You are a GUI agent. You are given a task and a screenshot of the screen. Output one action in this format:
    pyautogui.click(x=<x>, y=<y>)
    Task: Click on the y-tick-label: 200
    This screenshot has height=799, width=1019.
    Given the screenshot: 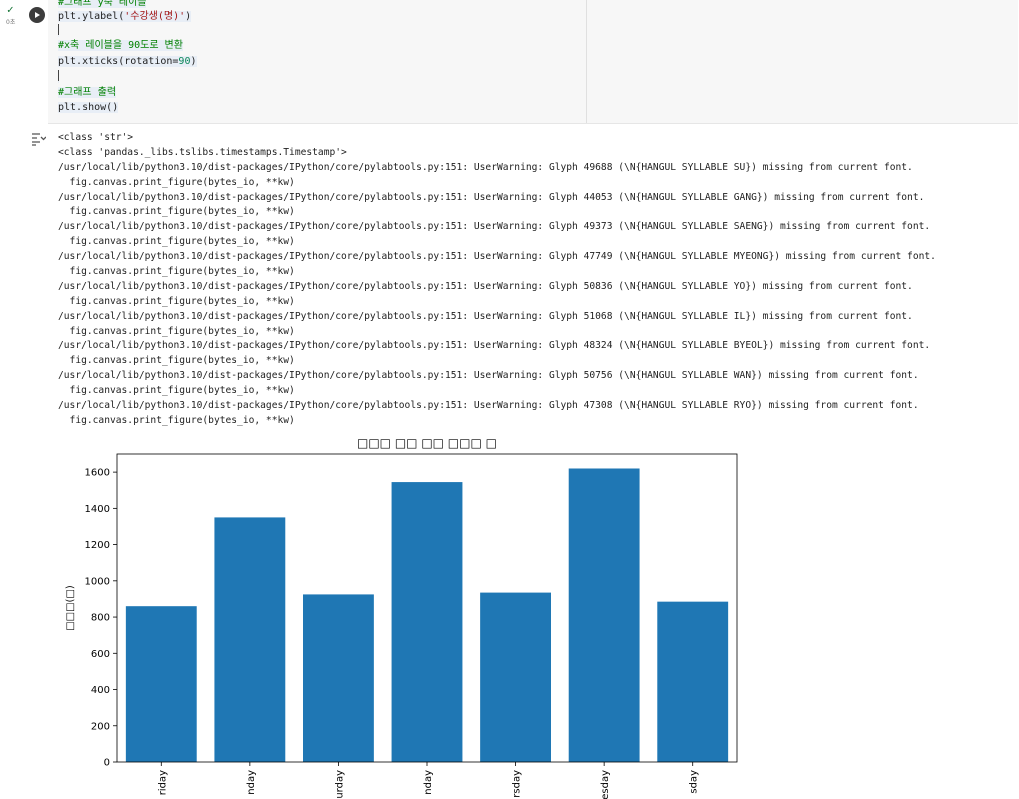 What is the action you would take?
    pyautogui.click(x=100, y=726)
    